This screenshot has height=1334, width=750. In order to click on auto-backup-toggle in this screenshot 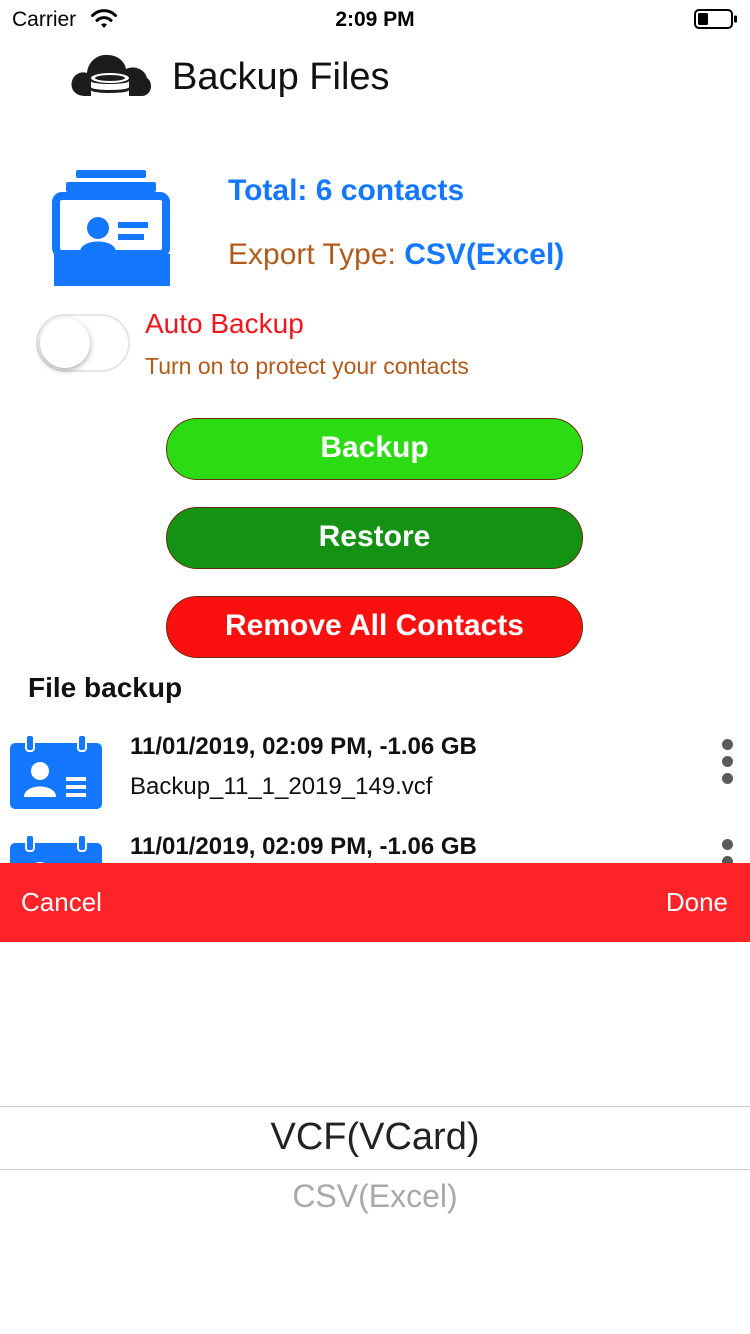, I will do `click(83, 343)`.